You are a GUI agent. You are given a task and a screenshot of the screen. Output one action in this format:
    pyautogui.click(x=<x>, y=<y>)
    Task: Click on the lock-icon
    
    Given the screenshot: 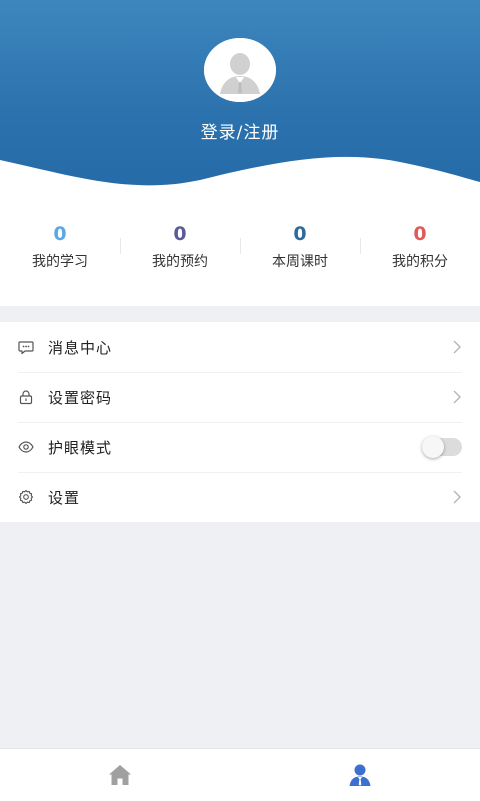 What is the action you would take?
    pyautogui.click(x=26, y=397)
    